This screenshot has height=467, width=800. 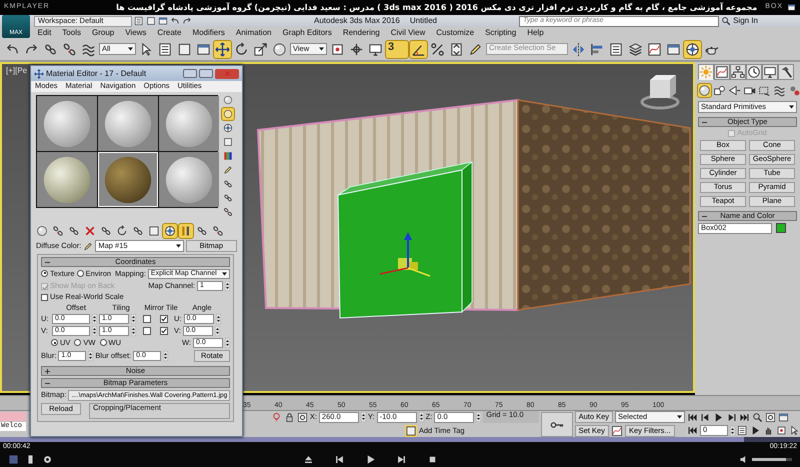 What do you see at coordinates (339, 459) in the screenshot?
I see `previous-icon` at bounding box center [339, 459].